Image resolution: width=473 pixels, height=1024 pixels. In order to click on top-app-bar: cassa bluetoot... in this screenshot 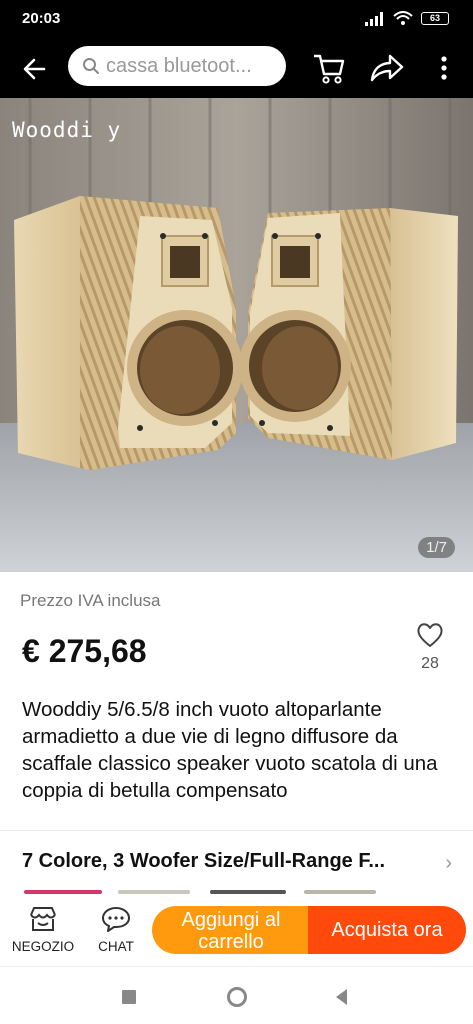, I will do `click(236, 69)`.